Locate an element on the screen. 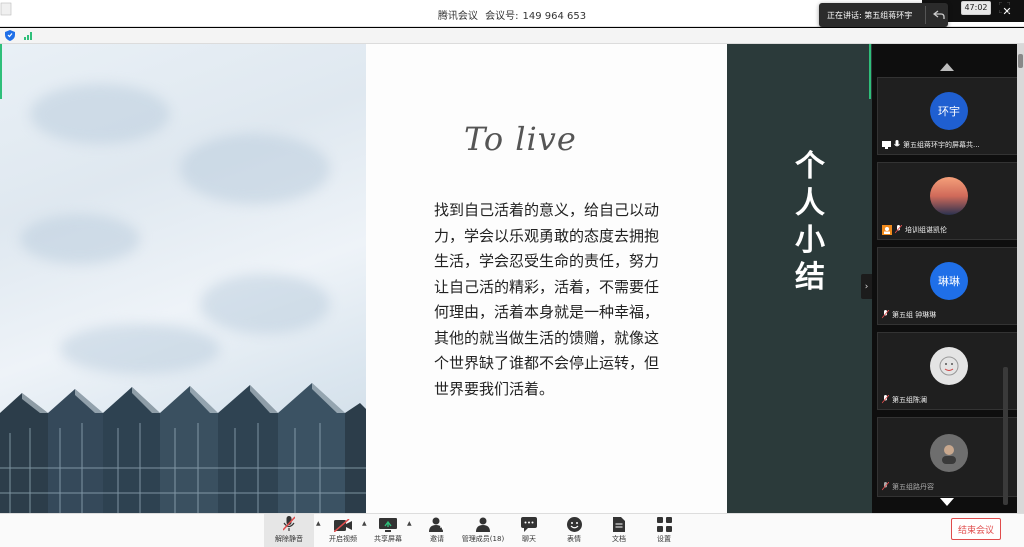  documents-button: 文档 is located at coordinates (619, 530).